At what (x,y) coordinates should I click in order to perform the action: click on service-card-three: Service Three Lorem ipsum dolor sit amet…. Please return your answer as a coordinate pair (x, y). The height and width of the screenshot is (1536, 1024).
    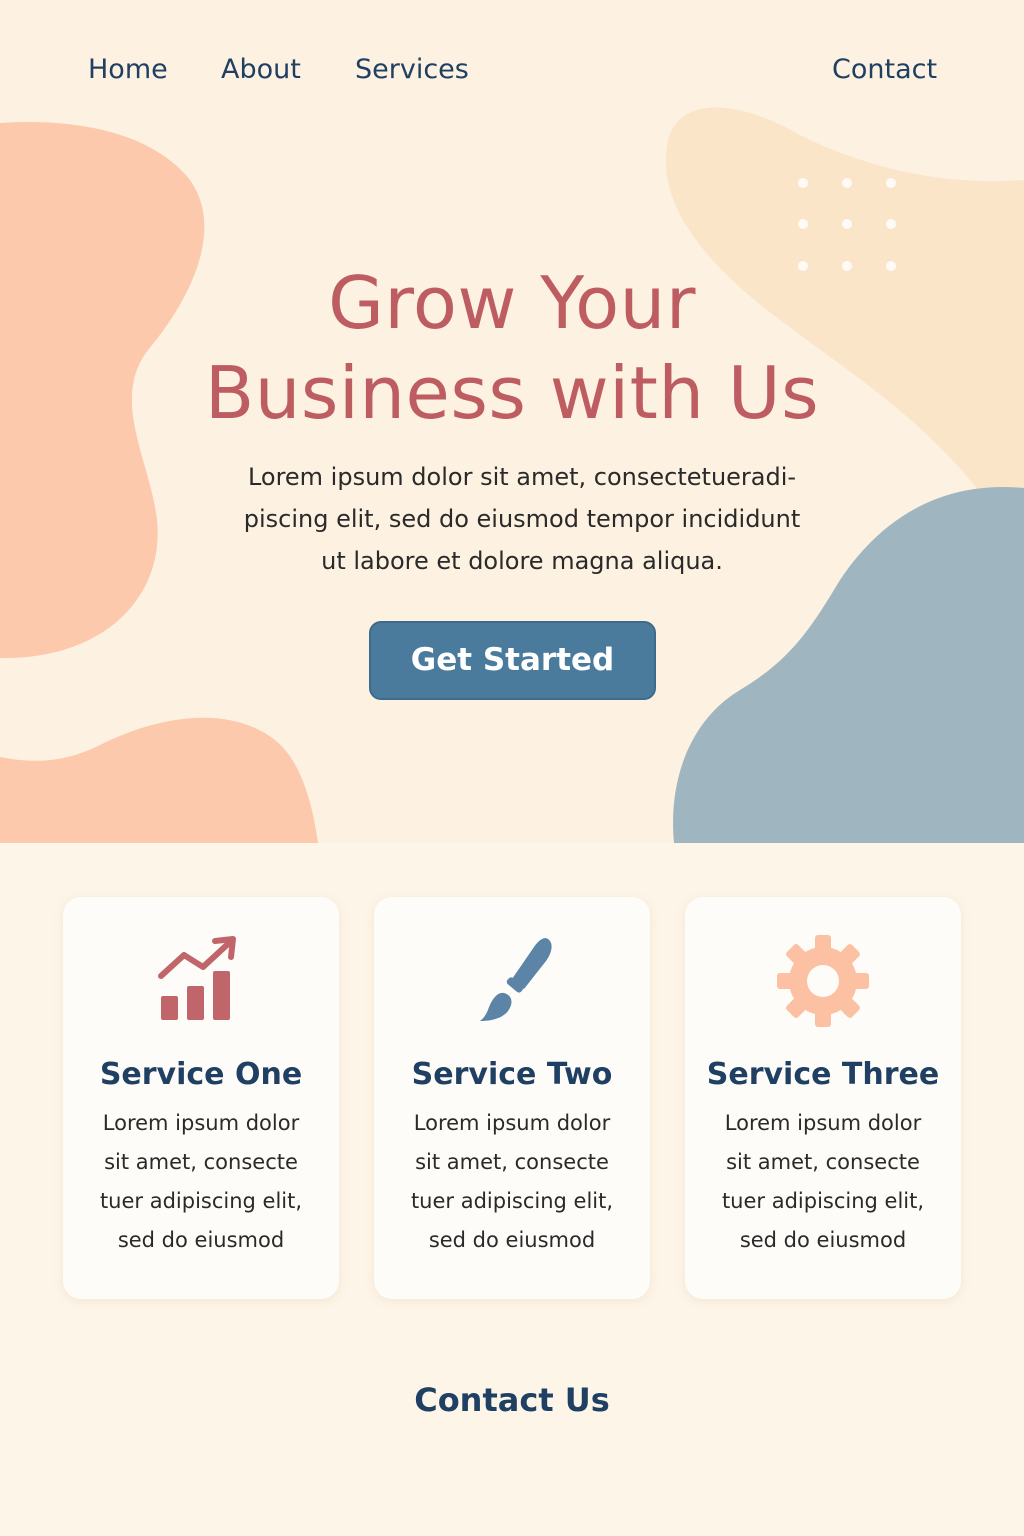
    Looking at the image, I should click on (823, 1098).